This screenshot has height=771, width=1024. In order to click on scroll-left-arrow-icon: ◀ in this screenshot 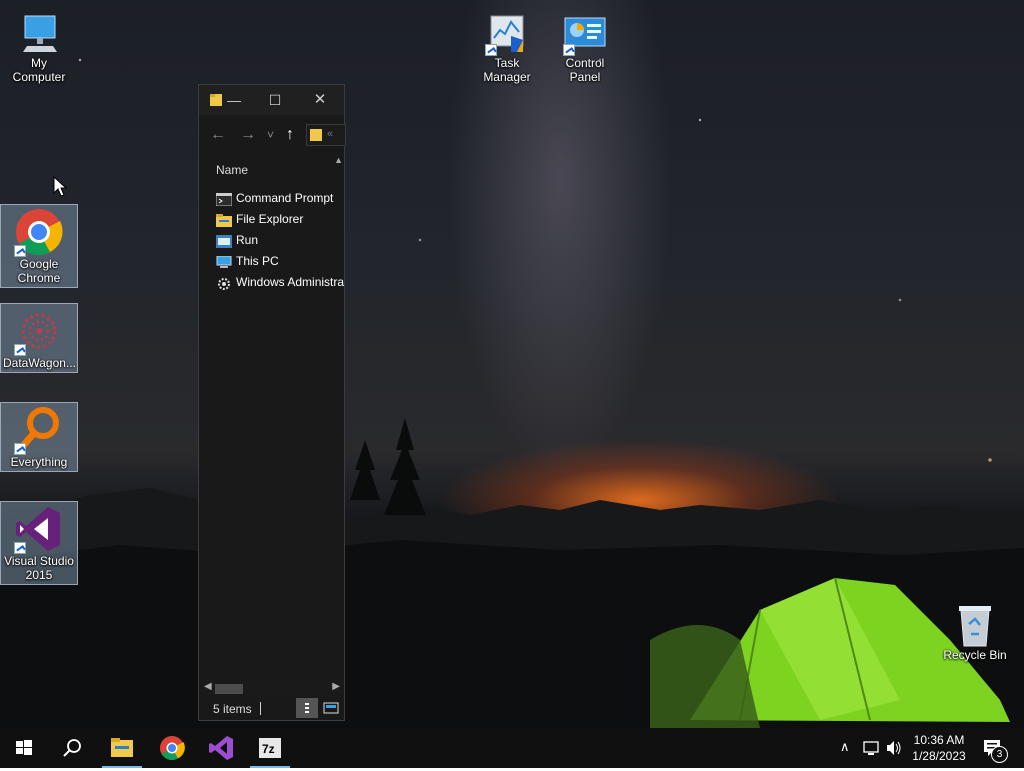, I will do `click(208, 686)`.